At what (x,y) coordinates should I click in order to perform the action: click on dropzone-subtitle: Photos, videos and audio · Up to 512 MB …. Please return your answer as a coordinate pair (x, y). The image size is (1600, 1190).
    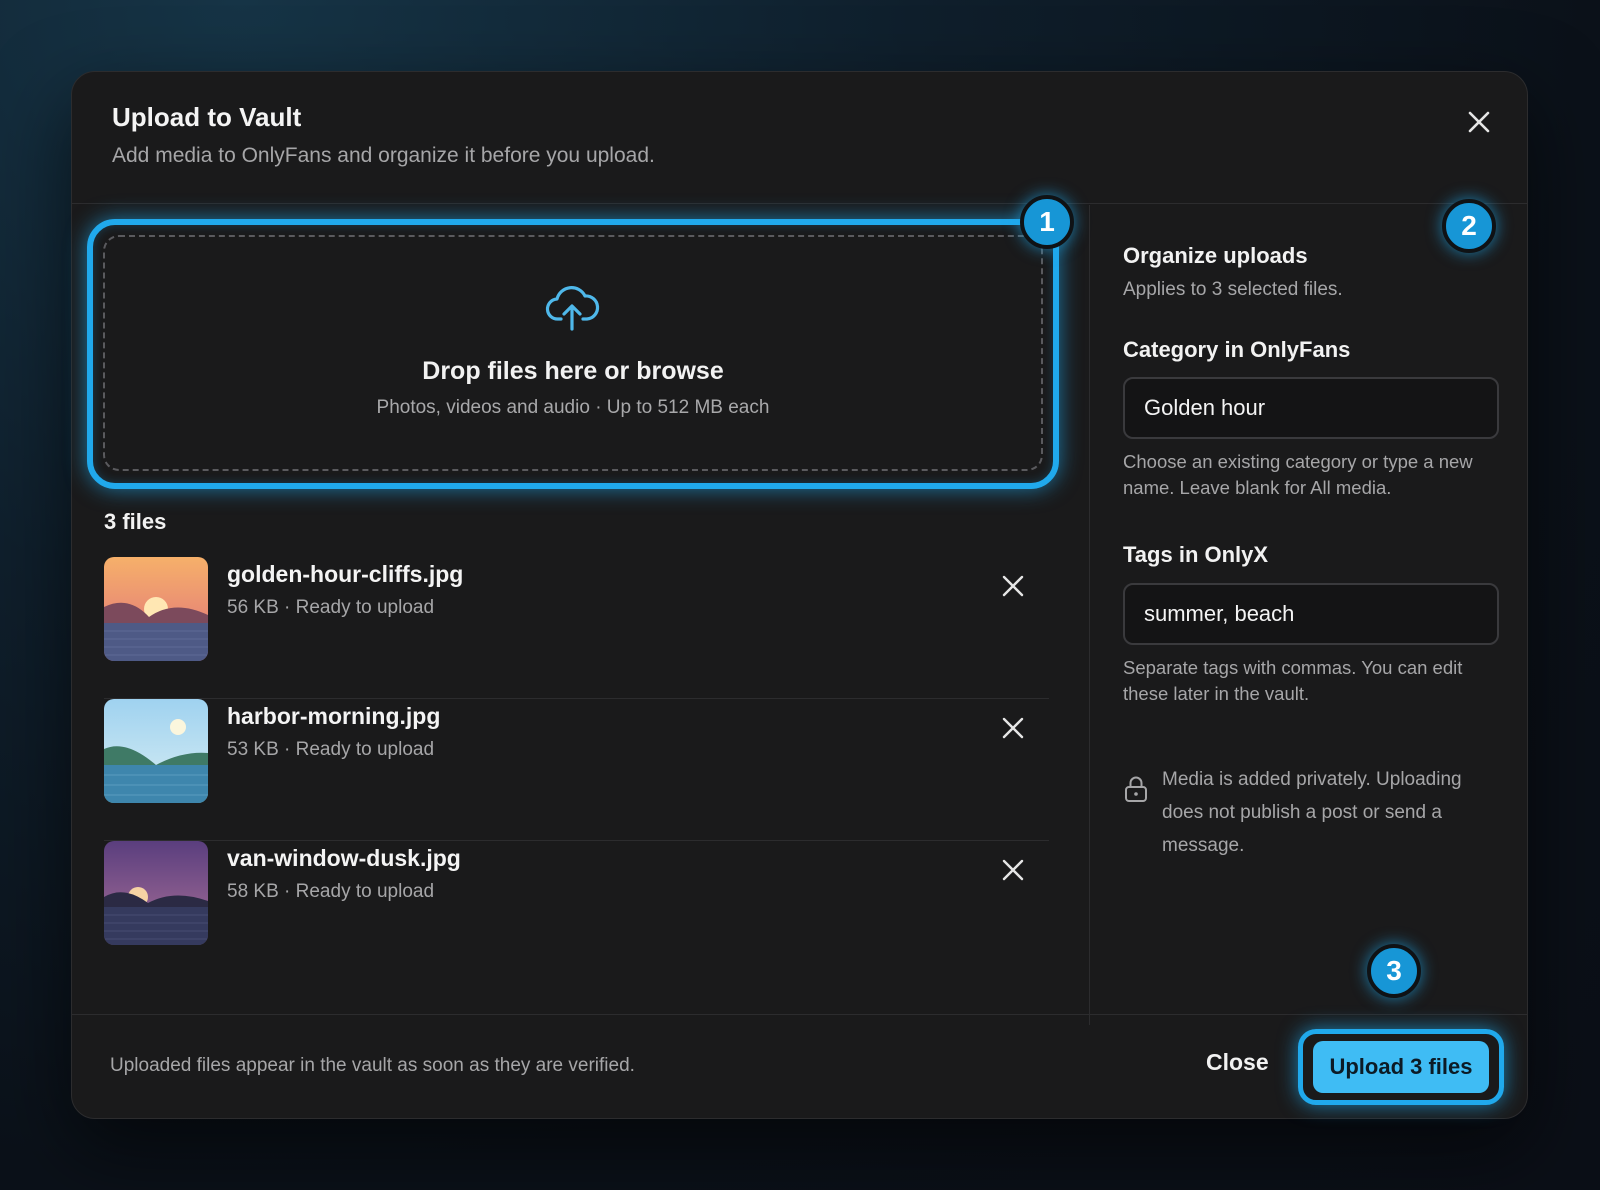
    Looking at the image, I should click on (573, 407).